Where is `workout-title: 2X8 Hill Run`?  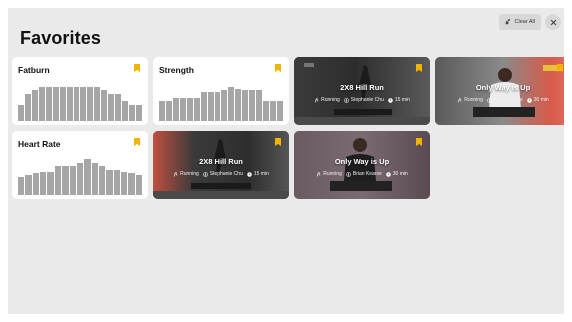 workout-title: 2X8 Hill Run is located at coordinates (362, 87).